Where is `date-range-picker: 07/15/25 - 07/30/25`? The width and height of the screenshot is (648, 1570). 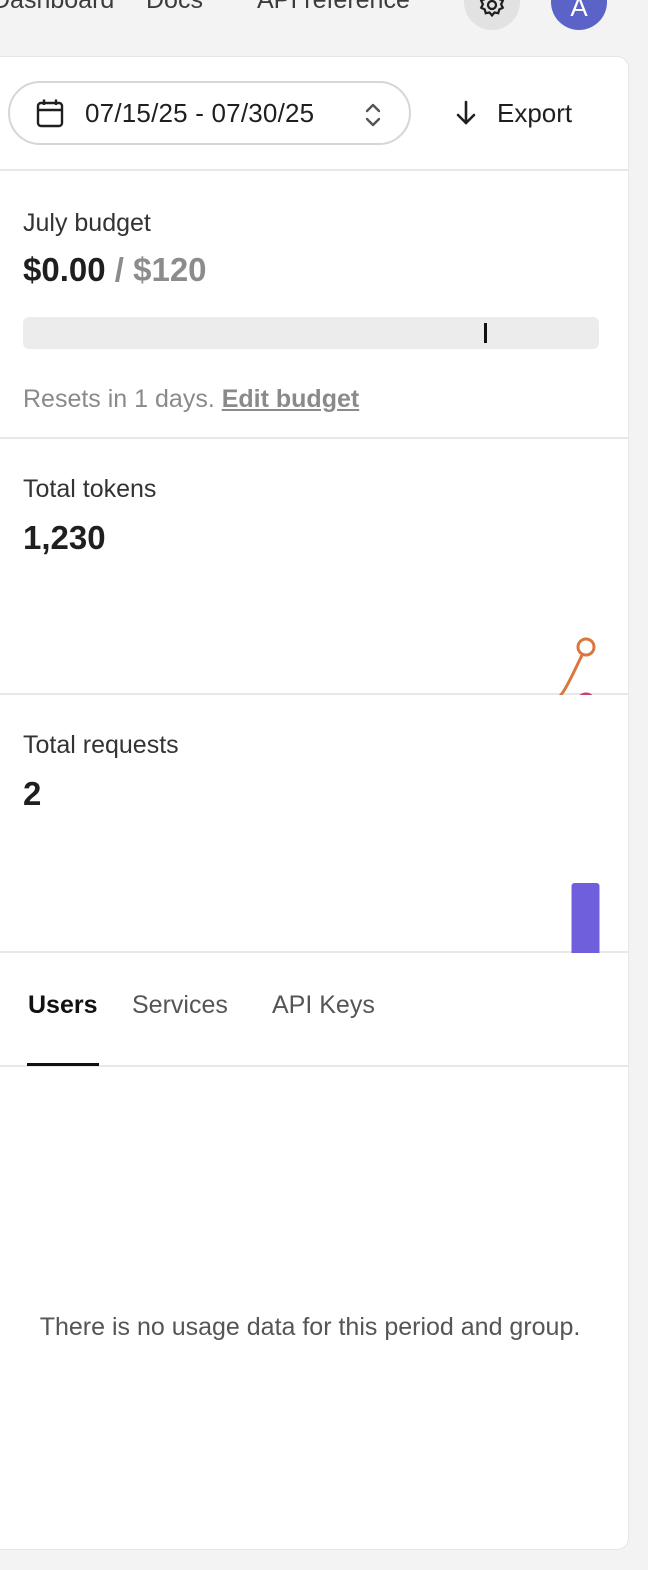 date-range-picker: 07/15/25 - 07/30/25 is located at coordinates (209, 113).